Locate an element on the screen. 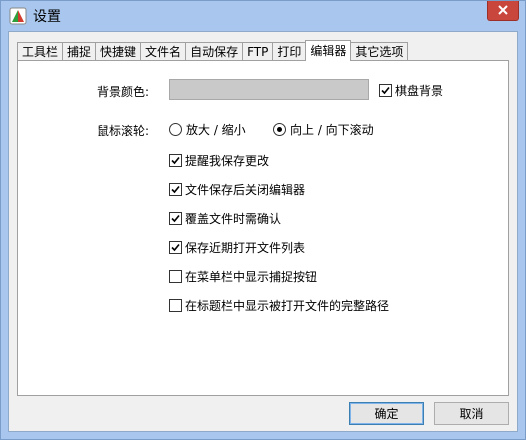  close-button is located at coordinates (503, 11).